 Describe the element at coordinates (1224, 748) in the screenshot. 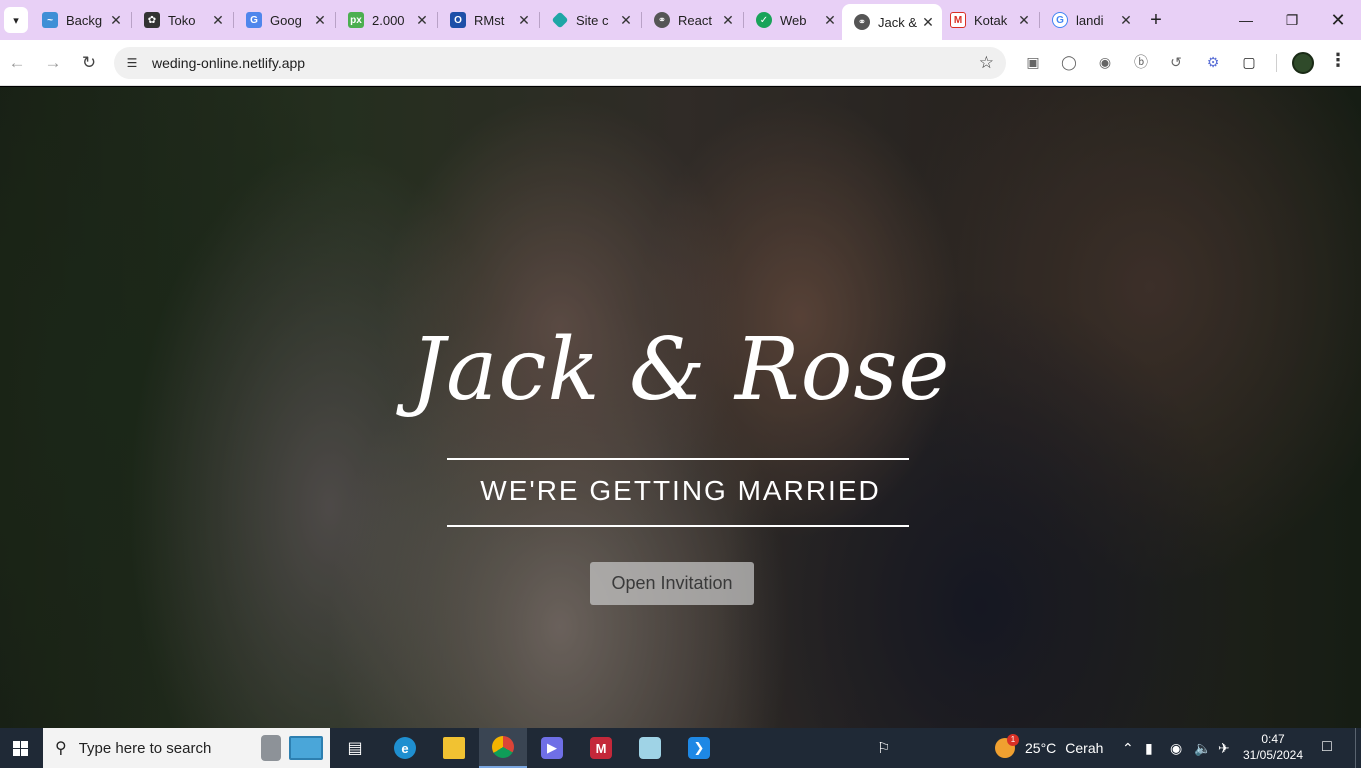

I see `airplane-mode: ✈` at that location.